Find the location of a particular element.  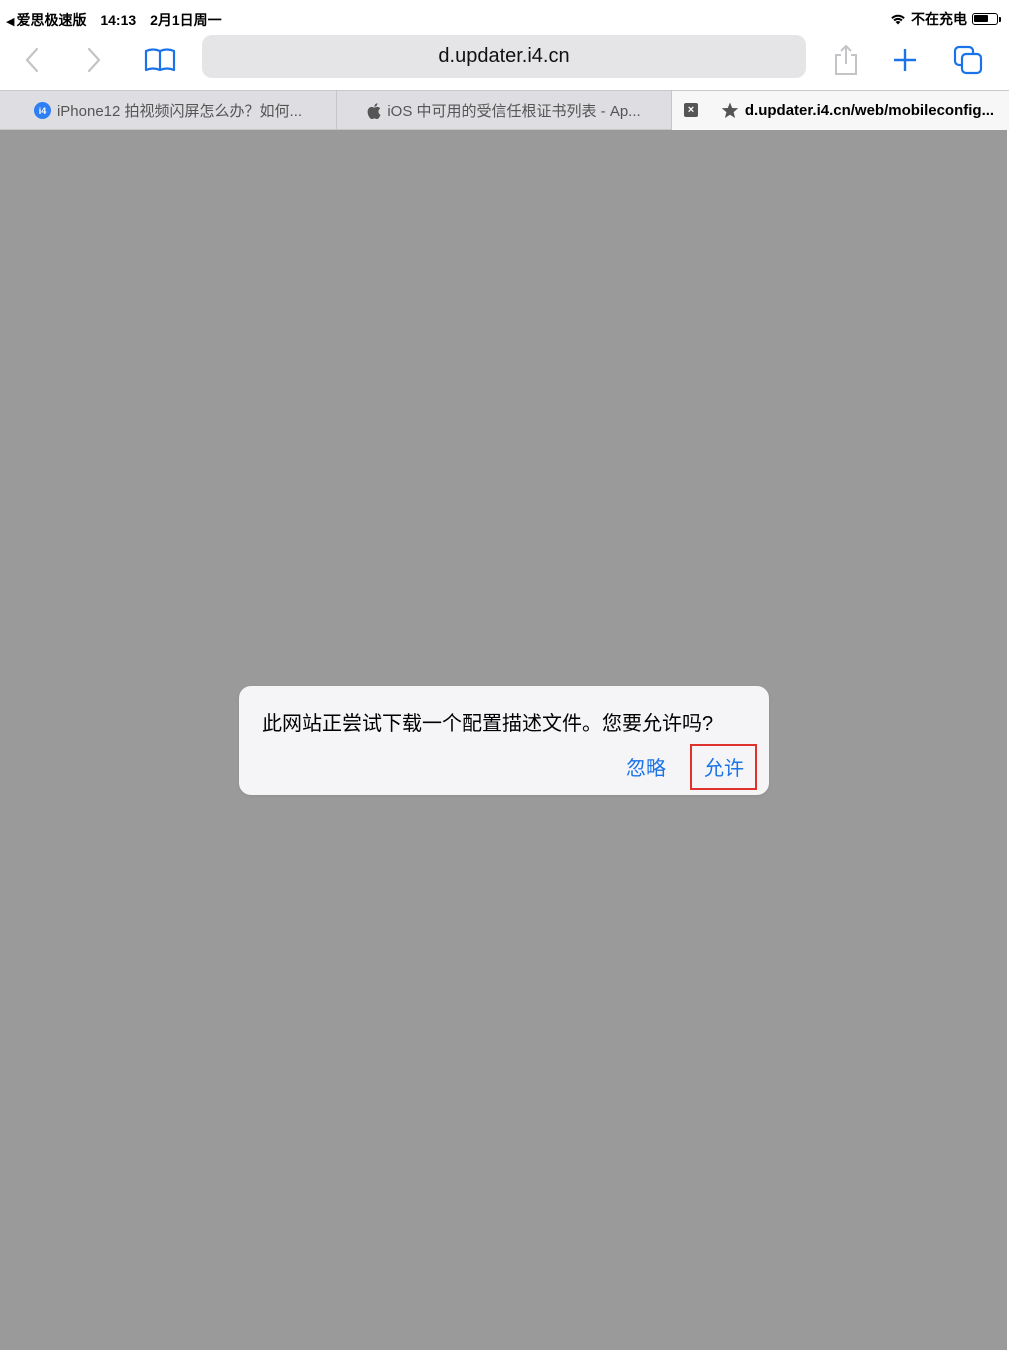

back-button is located at coordinates (32, 60).